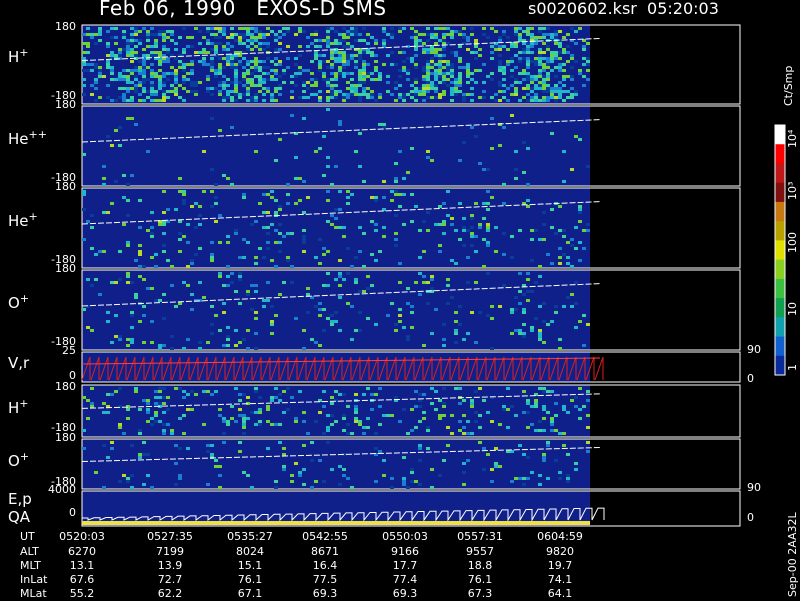 This screenshot has height=601, width=800. Describe the element at coordinates (792, 242) in the screenshot. I see `colorbar-tick: 100` at that location.